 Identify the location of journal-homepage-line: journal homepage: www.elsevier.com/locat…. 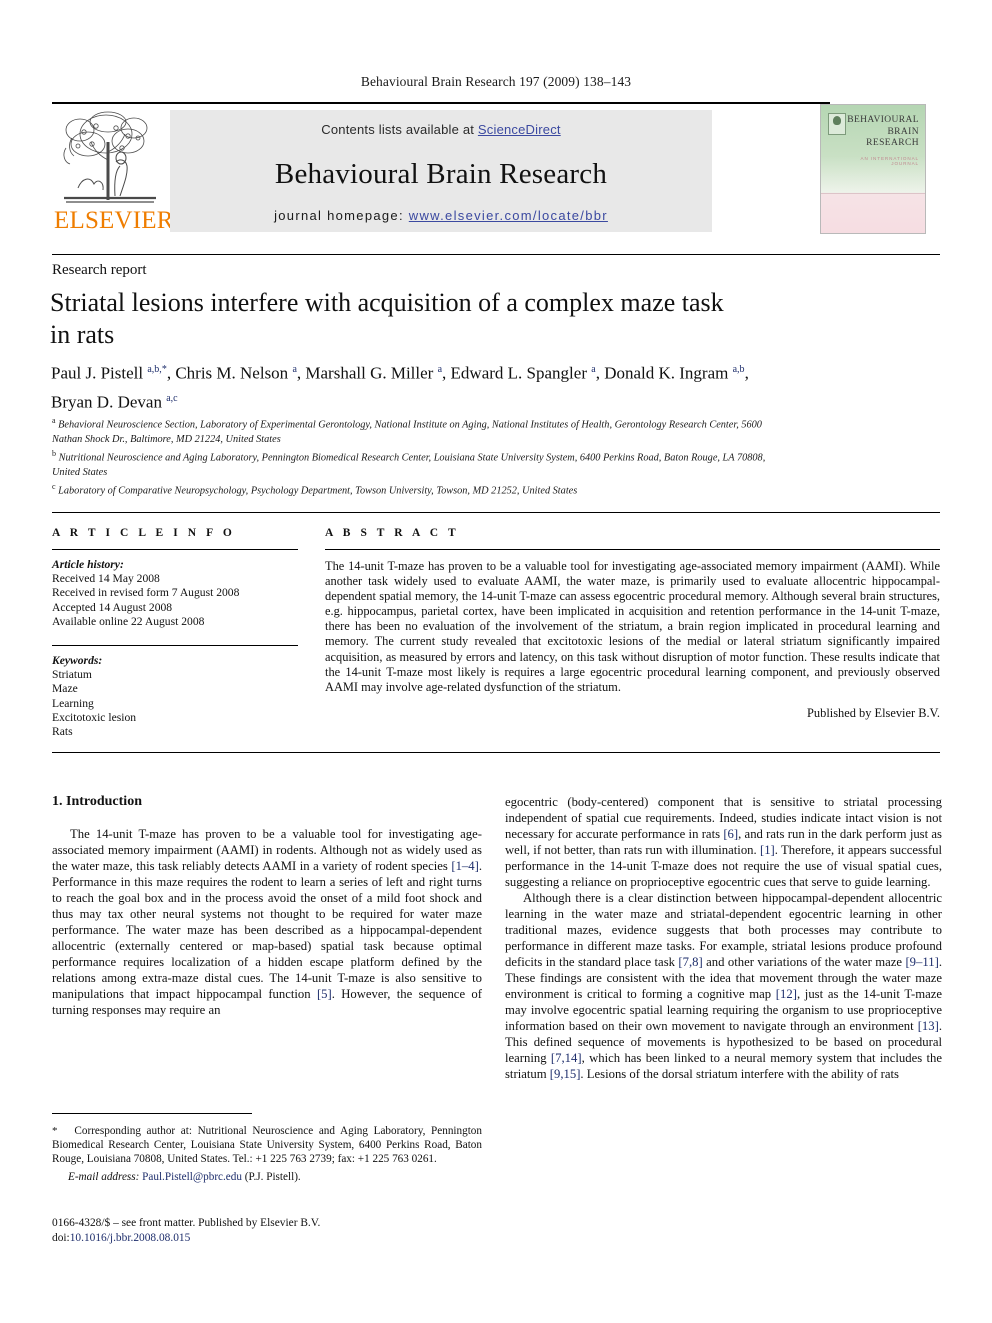
(441, 215).